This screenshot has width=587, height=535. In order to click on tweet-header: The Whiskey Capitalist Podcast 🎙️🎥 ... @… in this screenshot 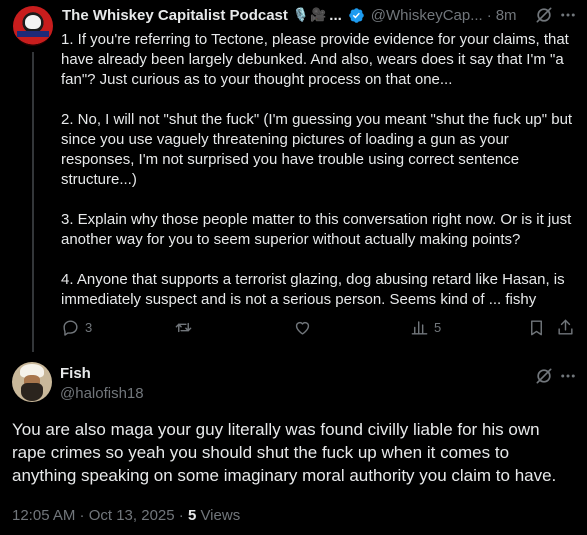, I will do `click(289, 15)`.